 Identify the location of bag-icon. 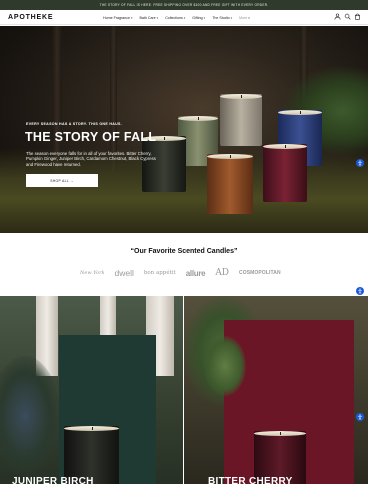
(357, 16).